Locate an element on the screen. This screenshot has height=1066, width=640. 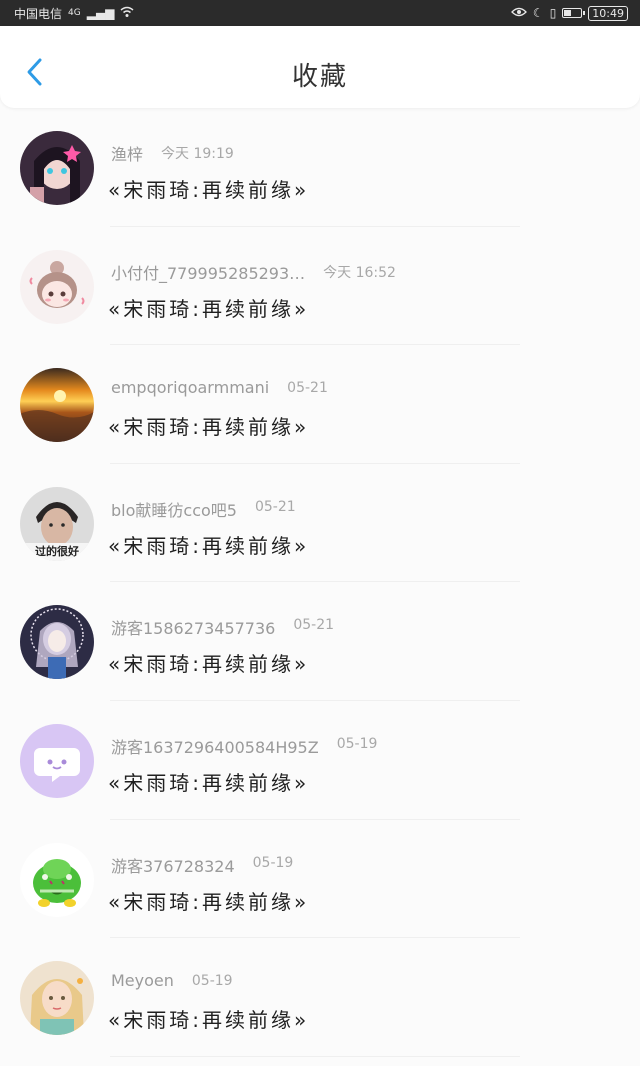
list-item: empqoriqoarmmani 05-21 «宋雨琦:再续前缘» is located at coordinates (320, 404).